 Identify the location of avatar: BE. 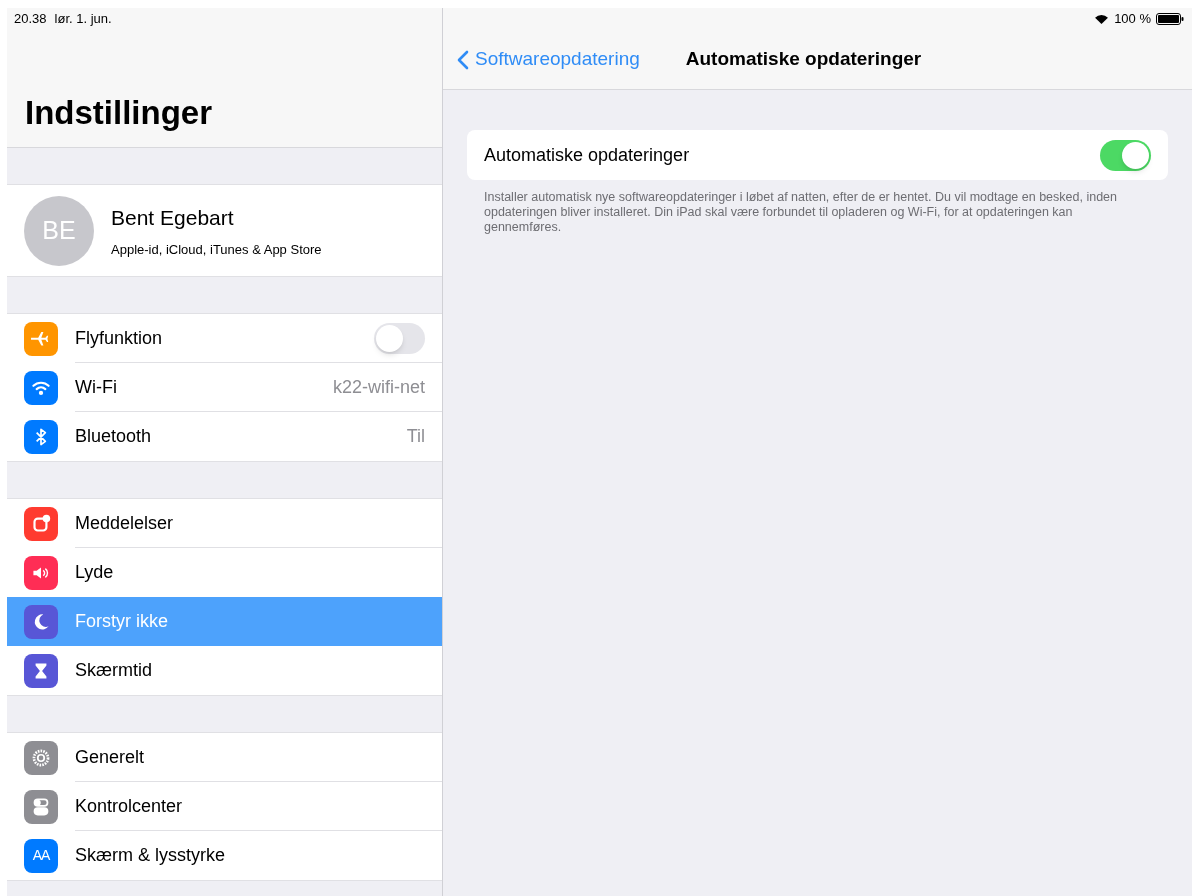
(59, 230).